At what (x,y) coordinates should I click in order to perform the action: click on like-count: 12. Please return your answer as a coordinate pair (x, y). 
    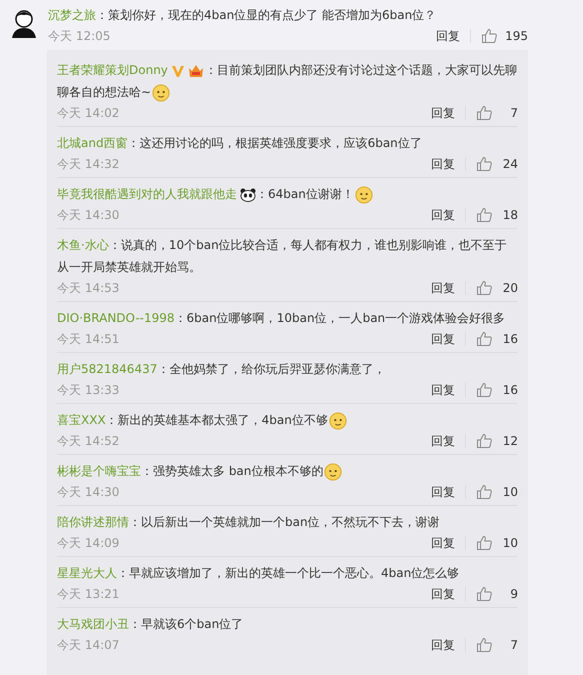
    Looking at the image, I should click on (510, 441).